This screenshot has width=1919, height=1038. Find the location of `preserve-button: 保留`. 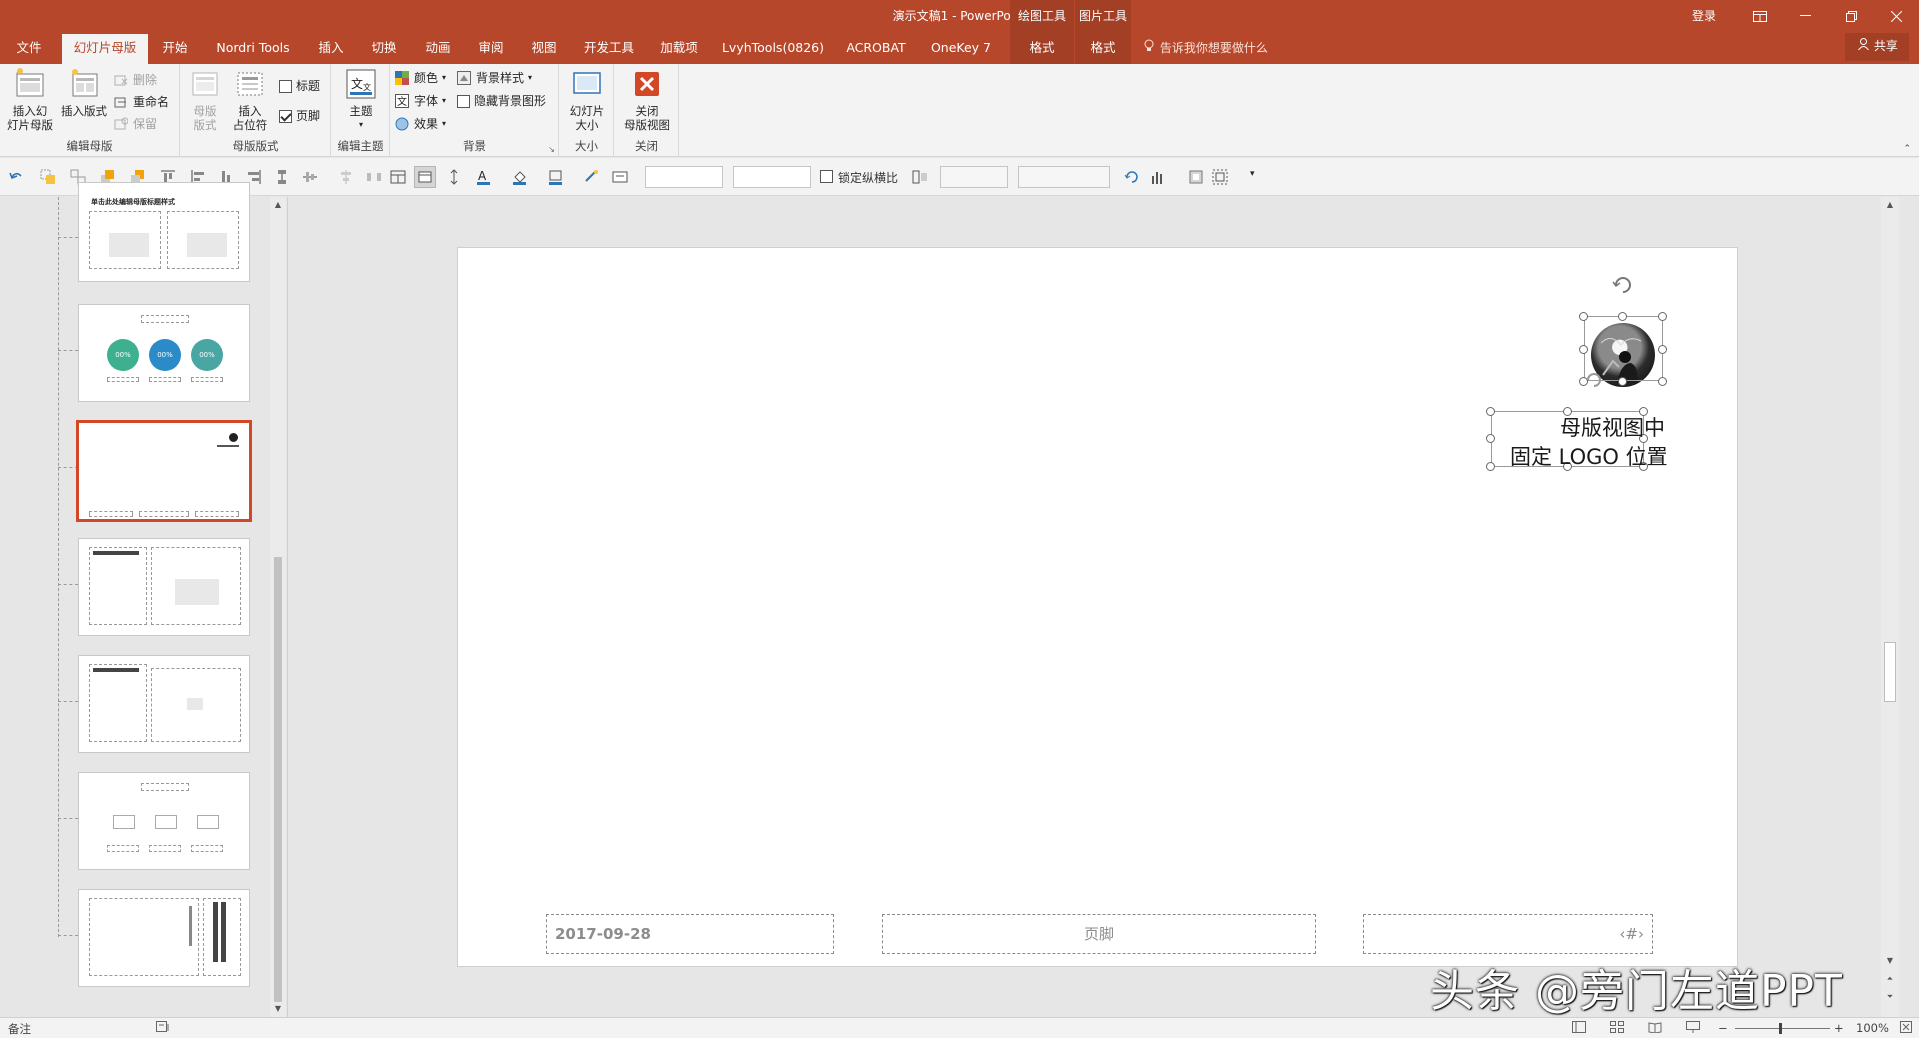

preserve-button: 保留 is located at coordinates (135, 124).